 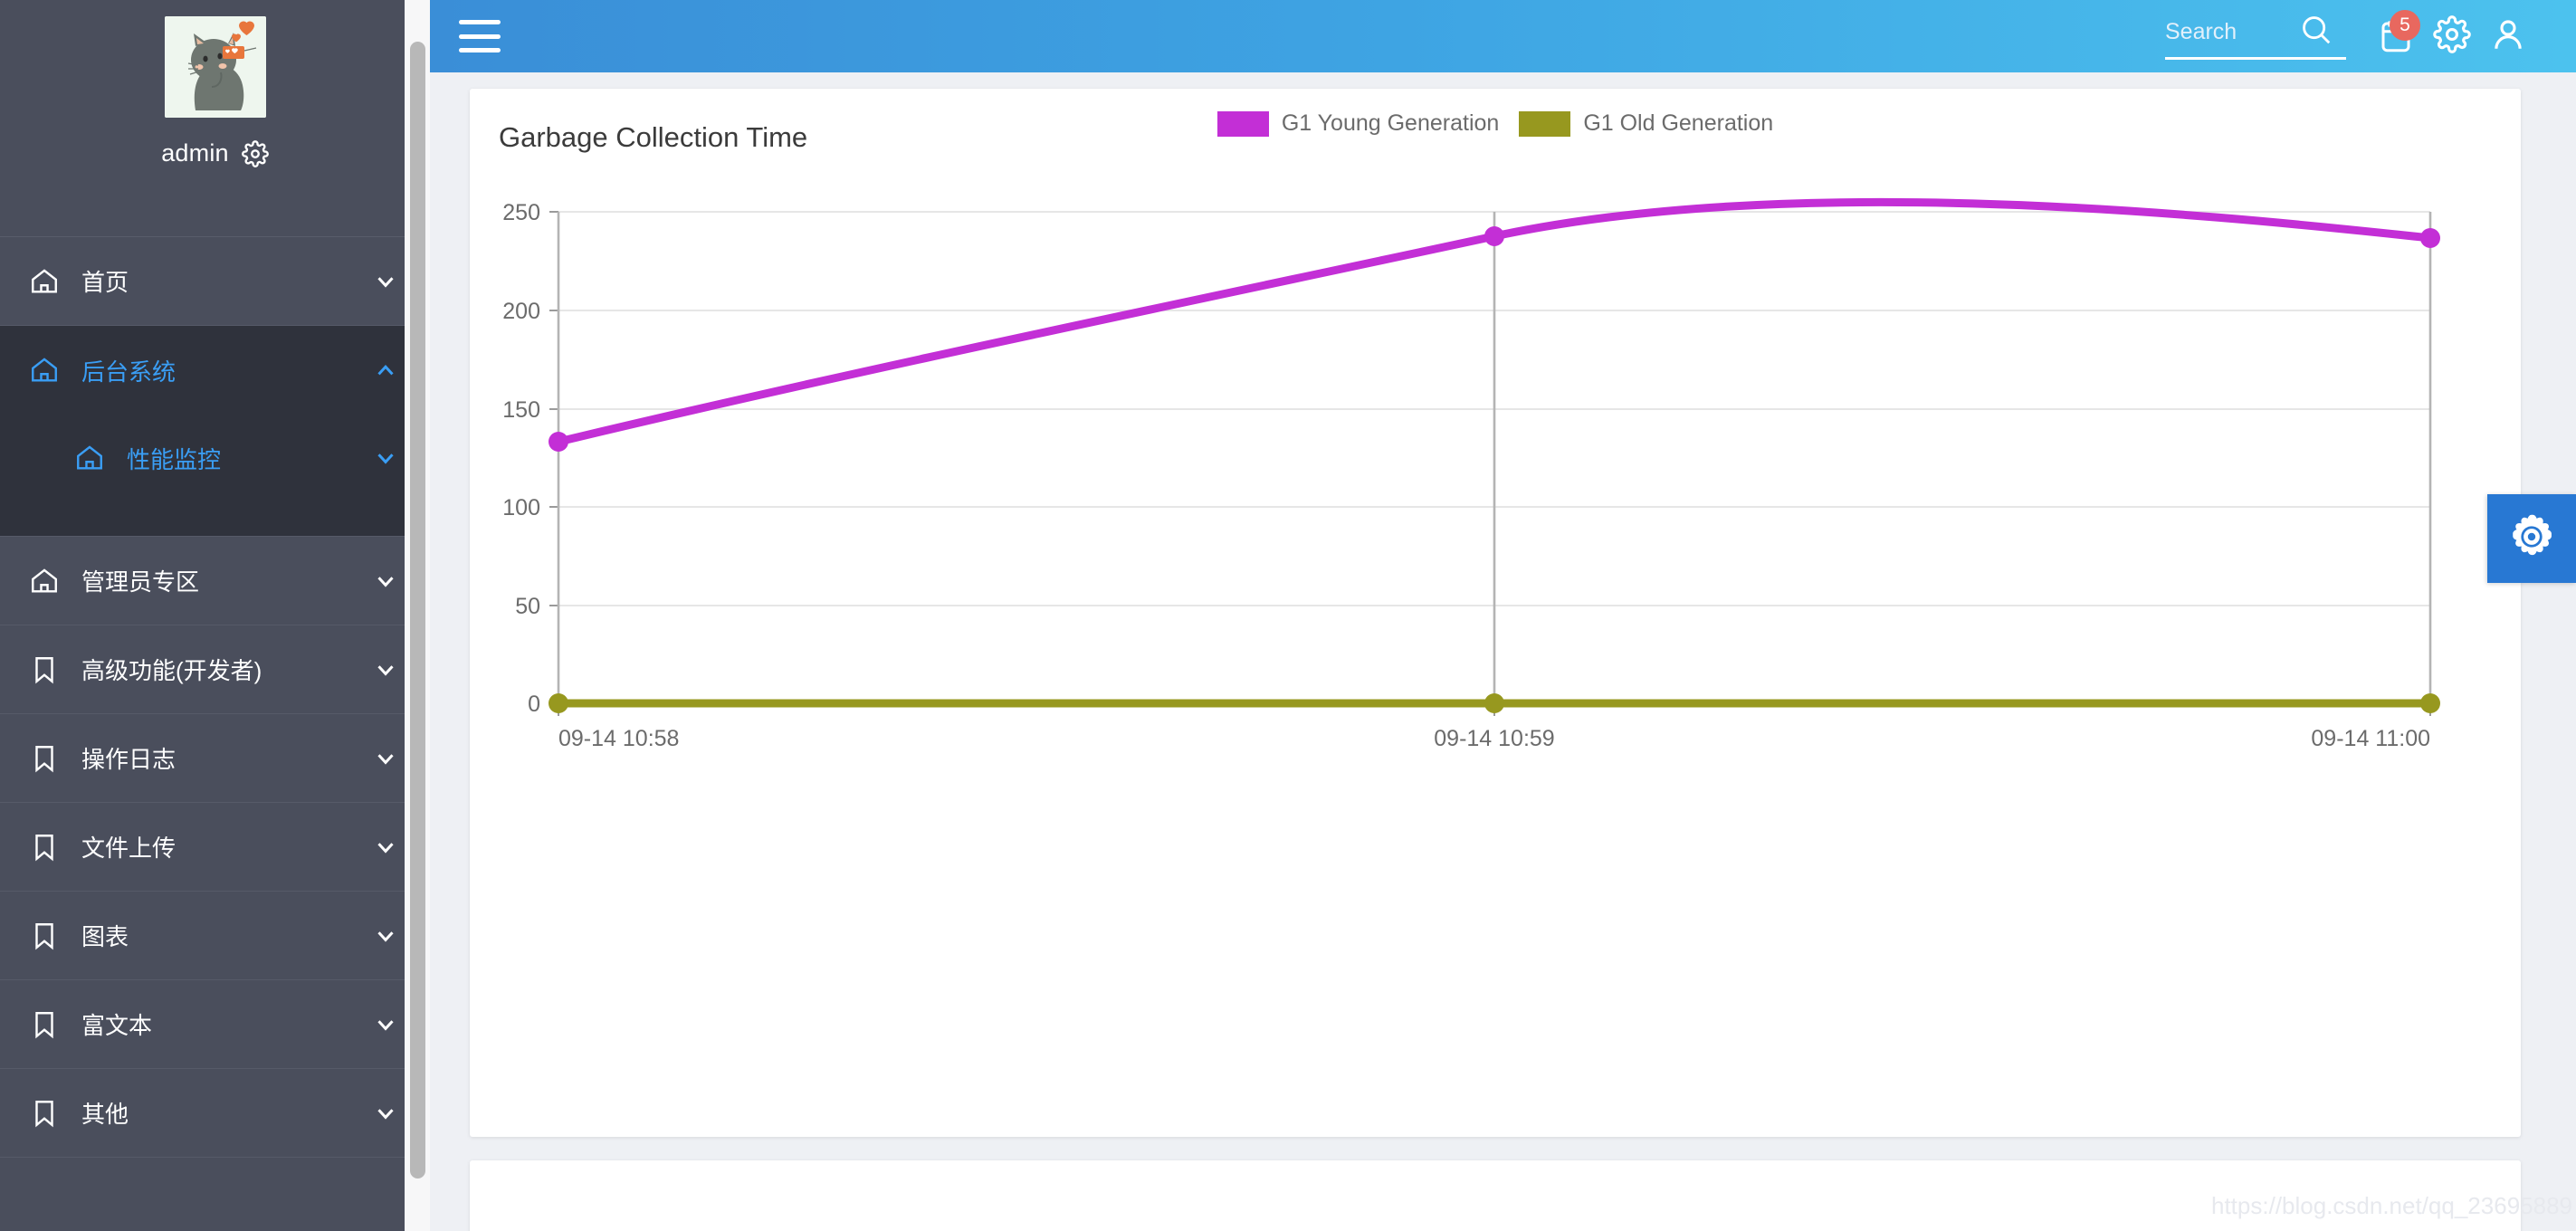 I want to click on floating-settings-button, so click(x=2532, y=538).